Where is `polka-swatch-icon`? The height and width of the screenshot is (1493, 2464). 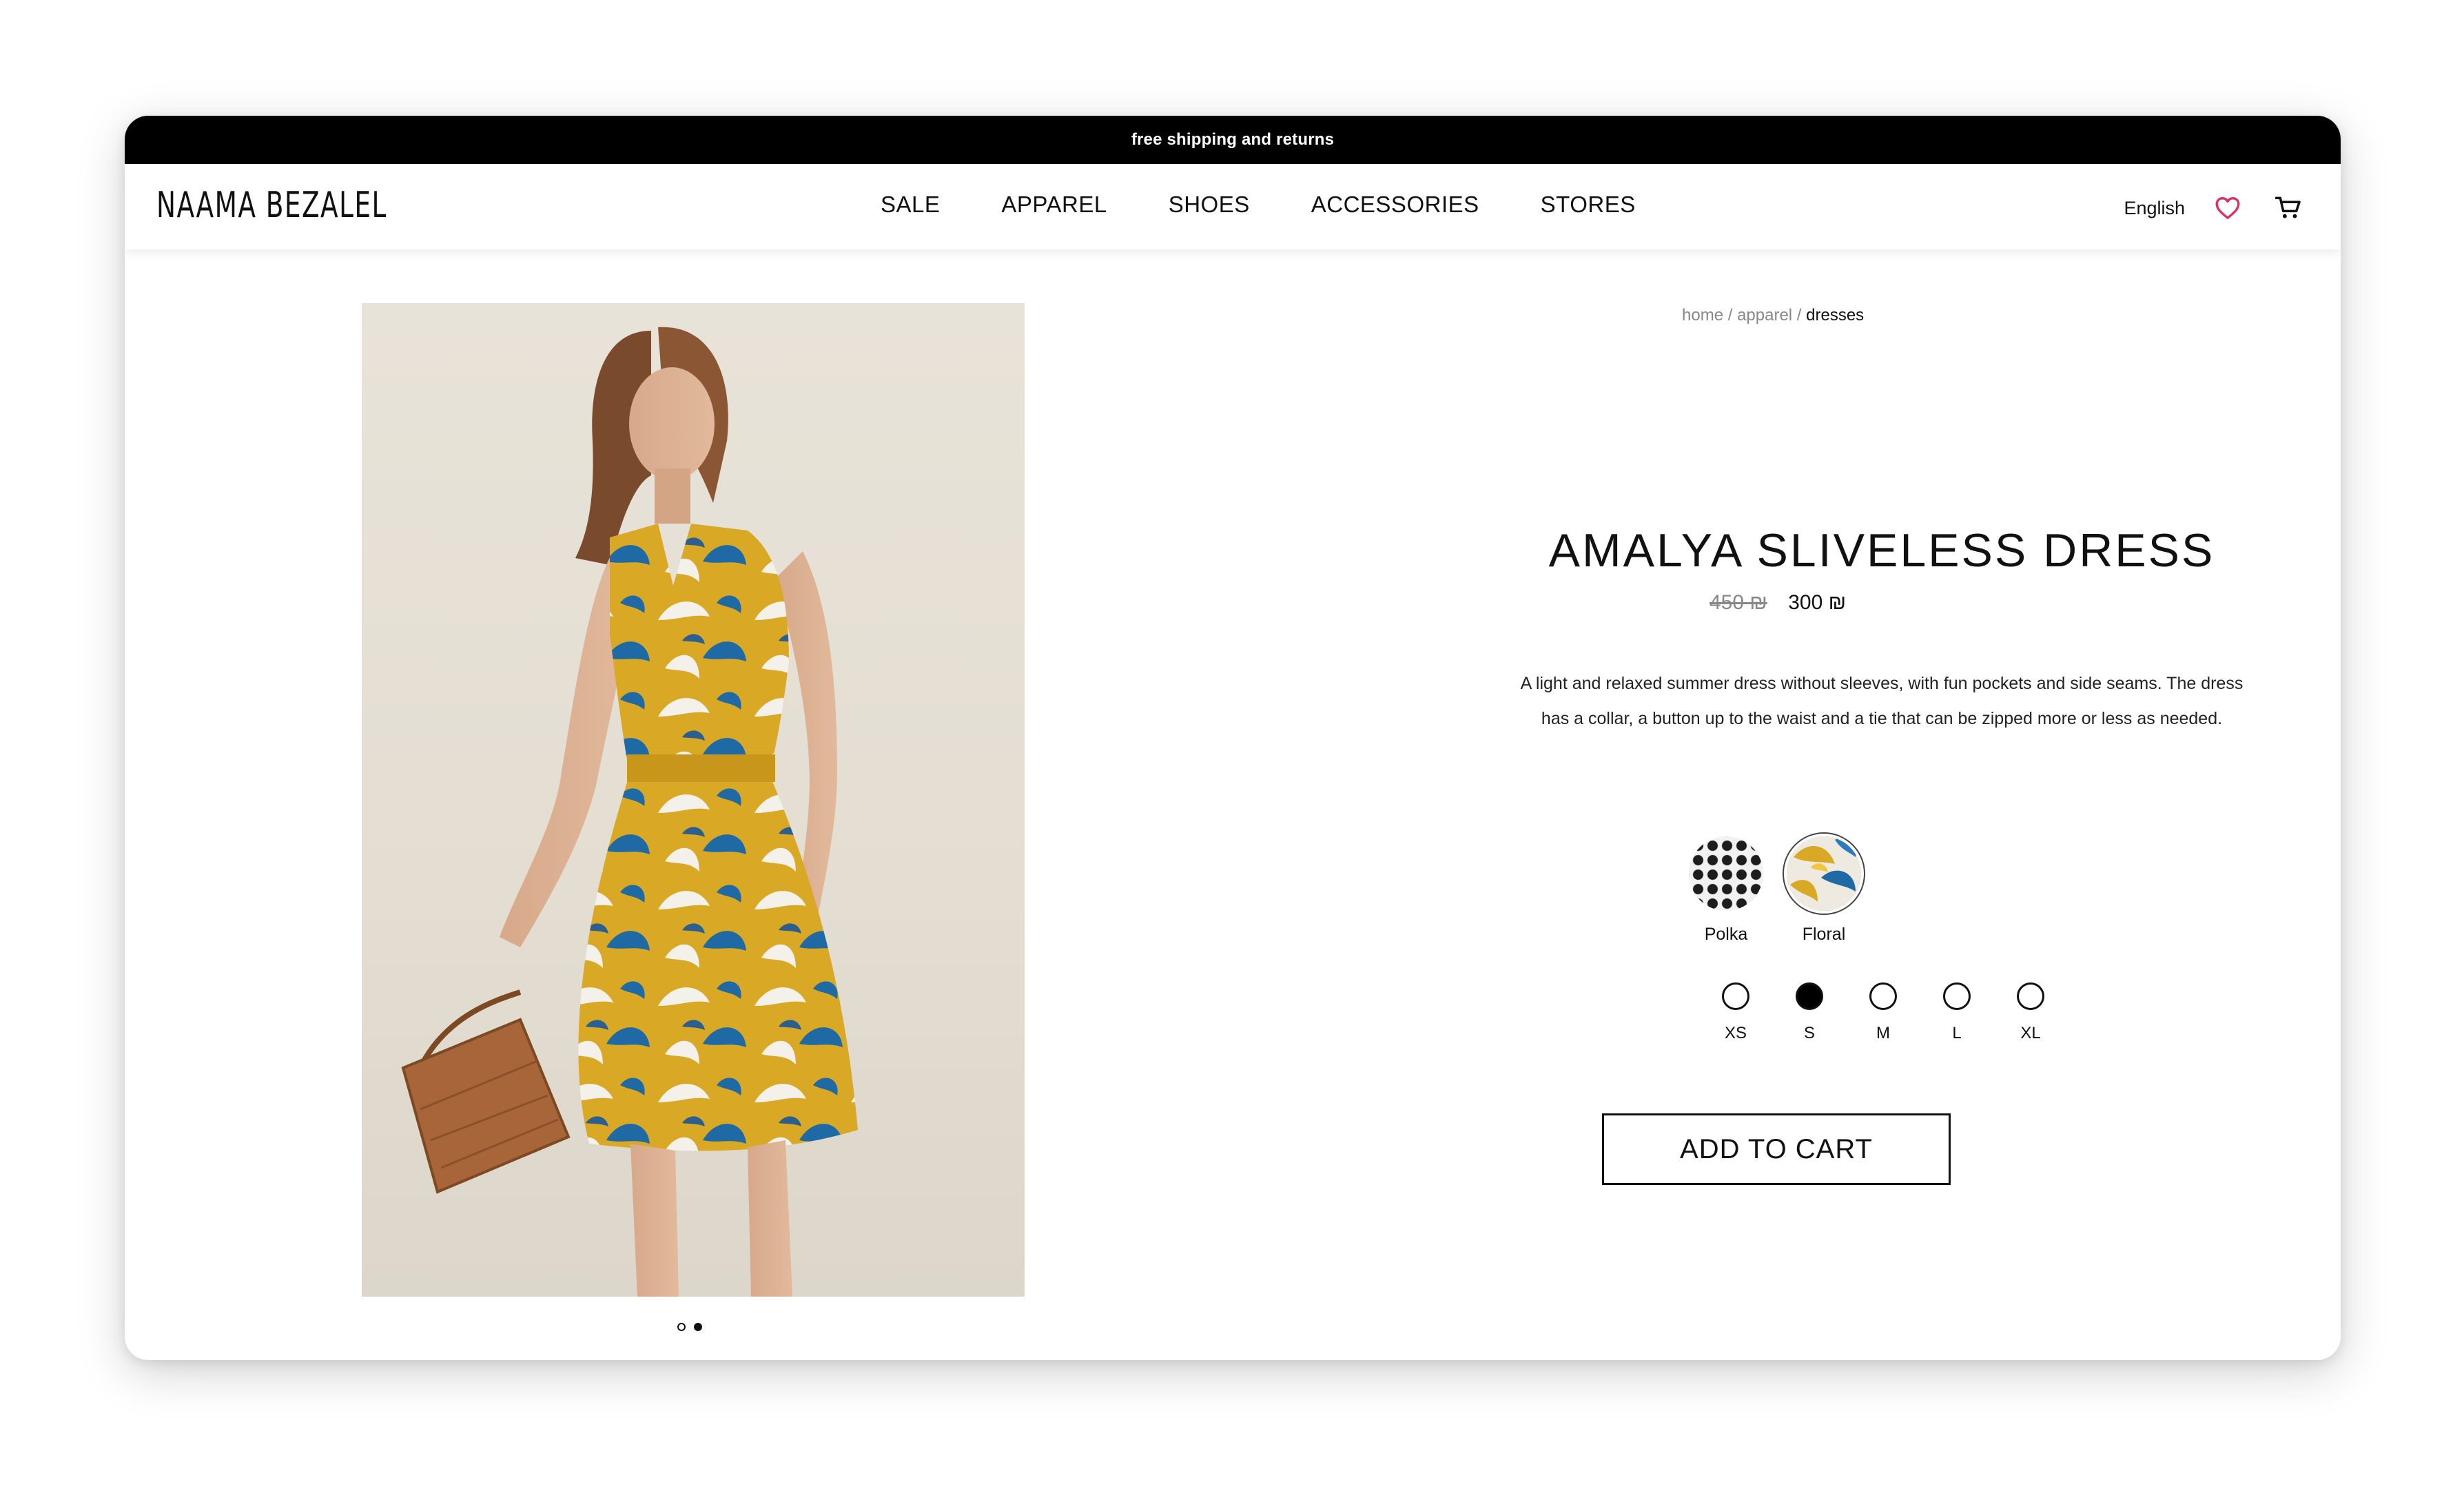 polka-swatch-icon is located at coordinates (1726, 873).